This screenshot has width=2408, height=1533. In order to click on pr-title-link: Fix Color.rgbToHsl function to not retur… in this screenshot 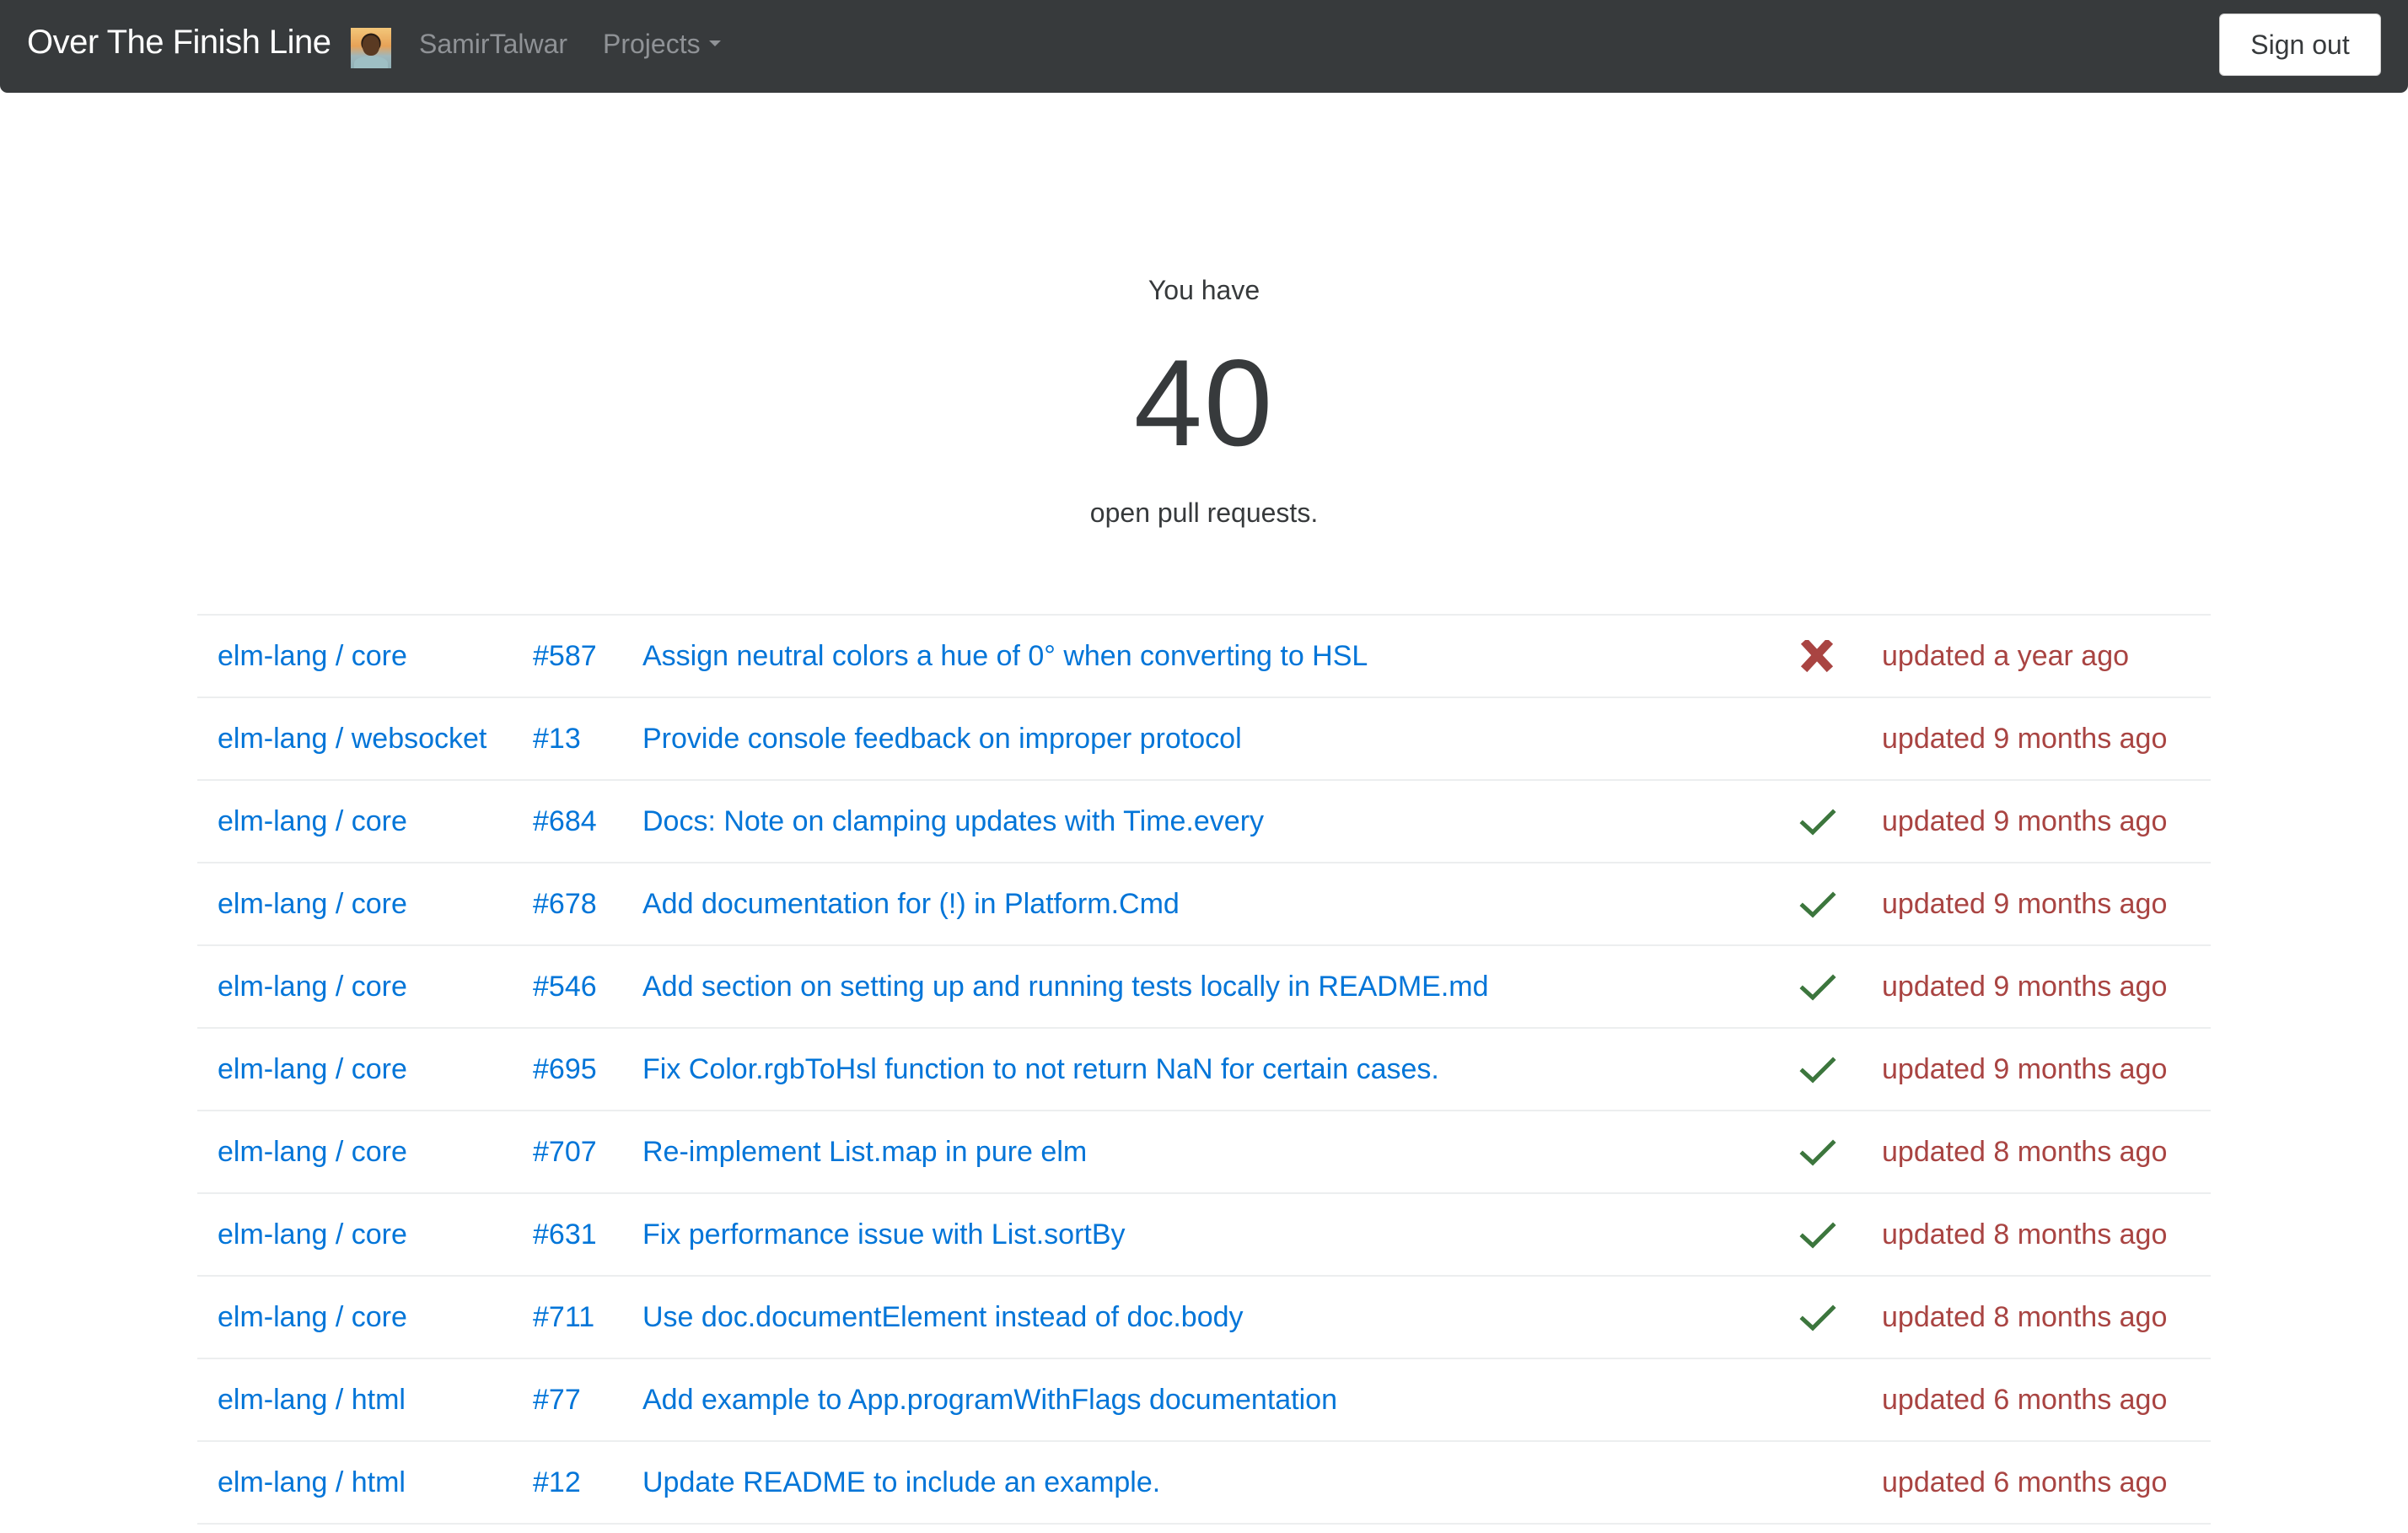, I will do `click(1040, 1069)`.